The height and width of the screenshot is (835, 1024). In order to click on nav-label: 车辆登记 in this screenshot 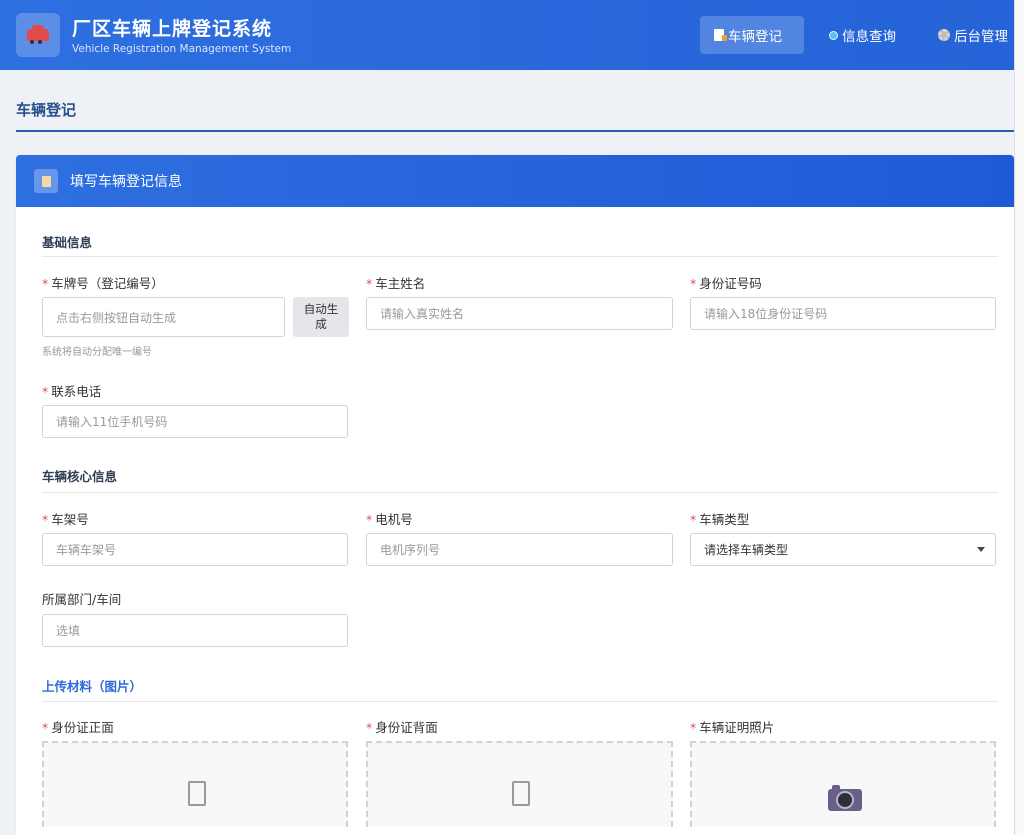, I will do `click(755, 37)`.